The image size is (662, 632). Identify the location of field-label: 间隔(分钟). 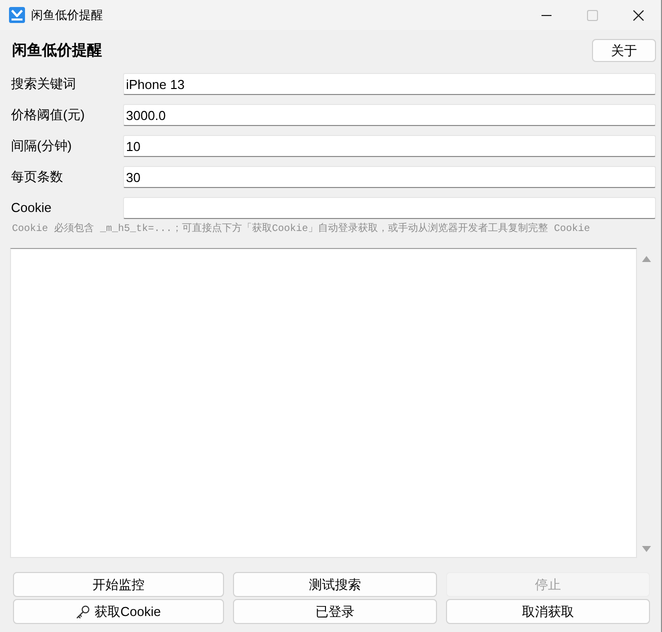
(41, 146).